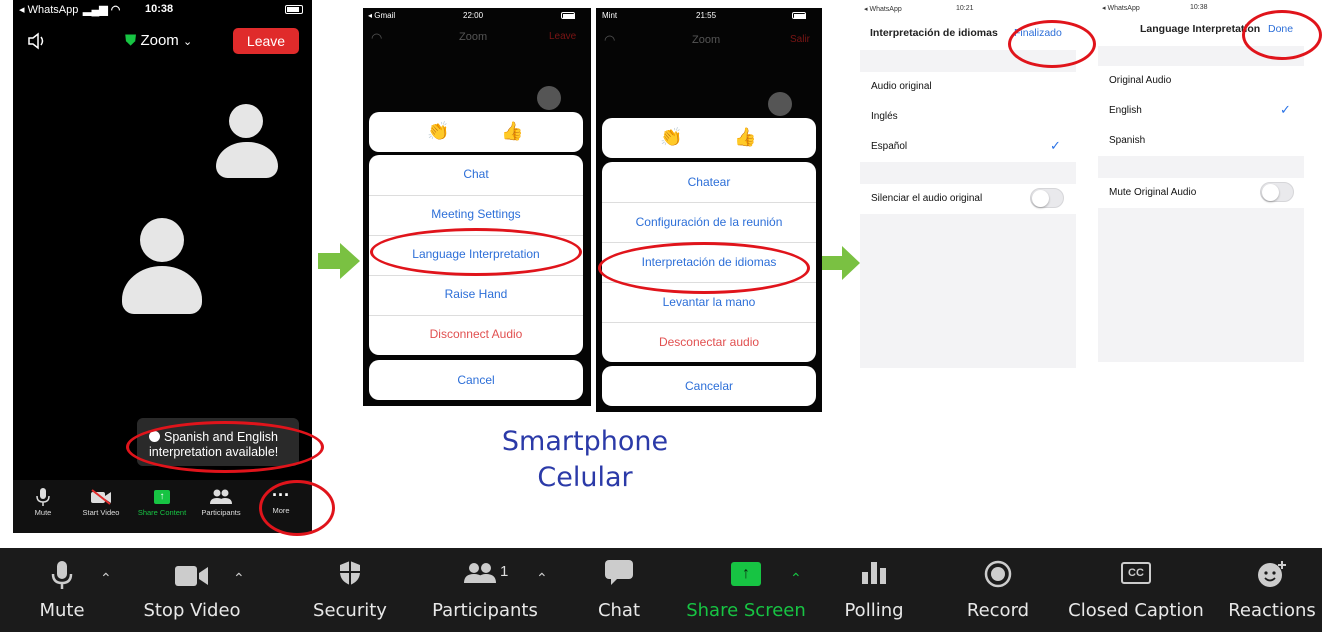 This screenshot has height=632, width=1322. What do you see at coordinates (37, 43) in the screenshot?
I see `speaker-icon` at bounding box center [37, 43].